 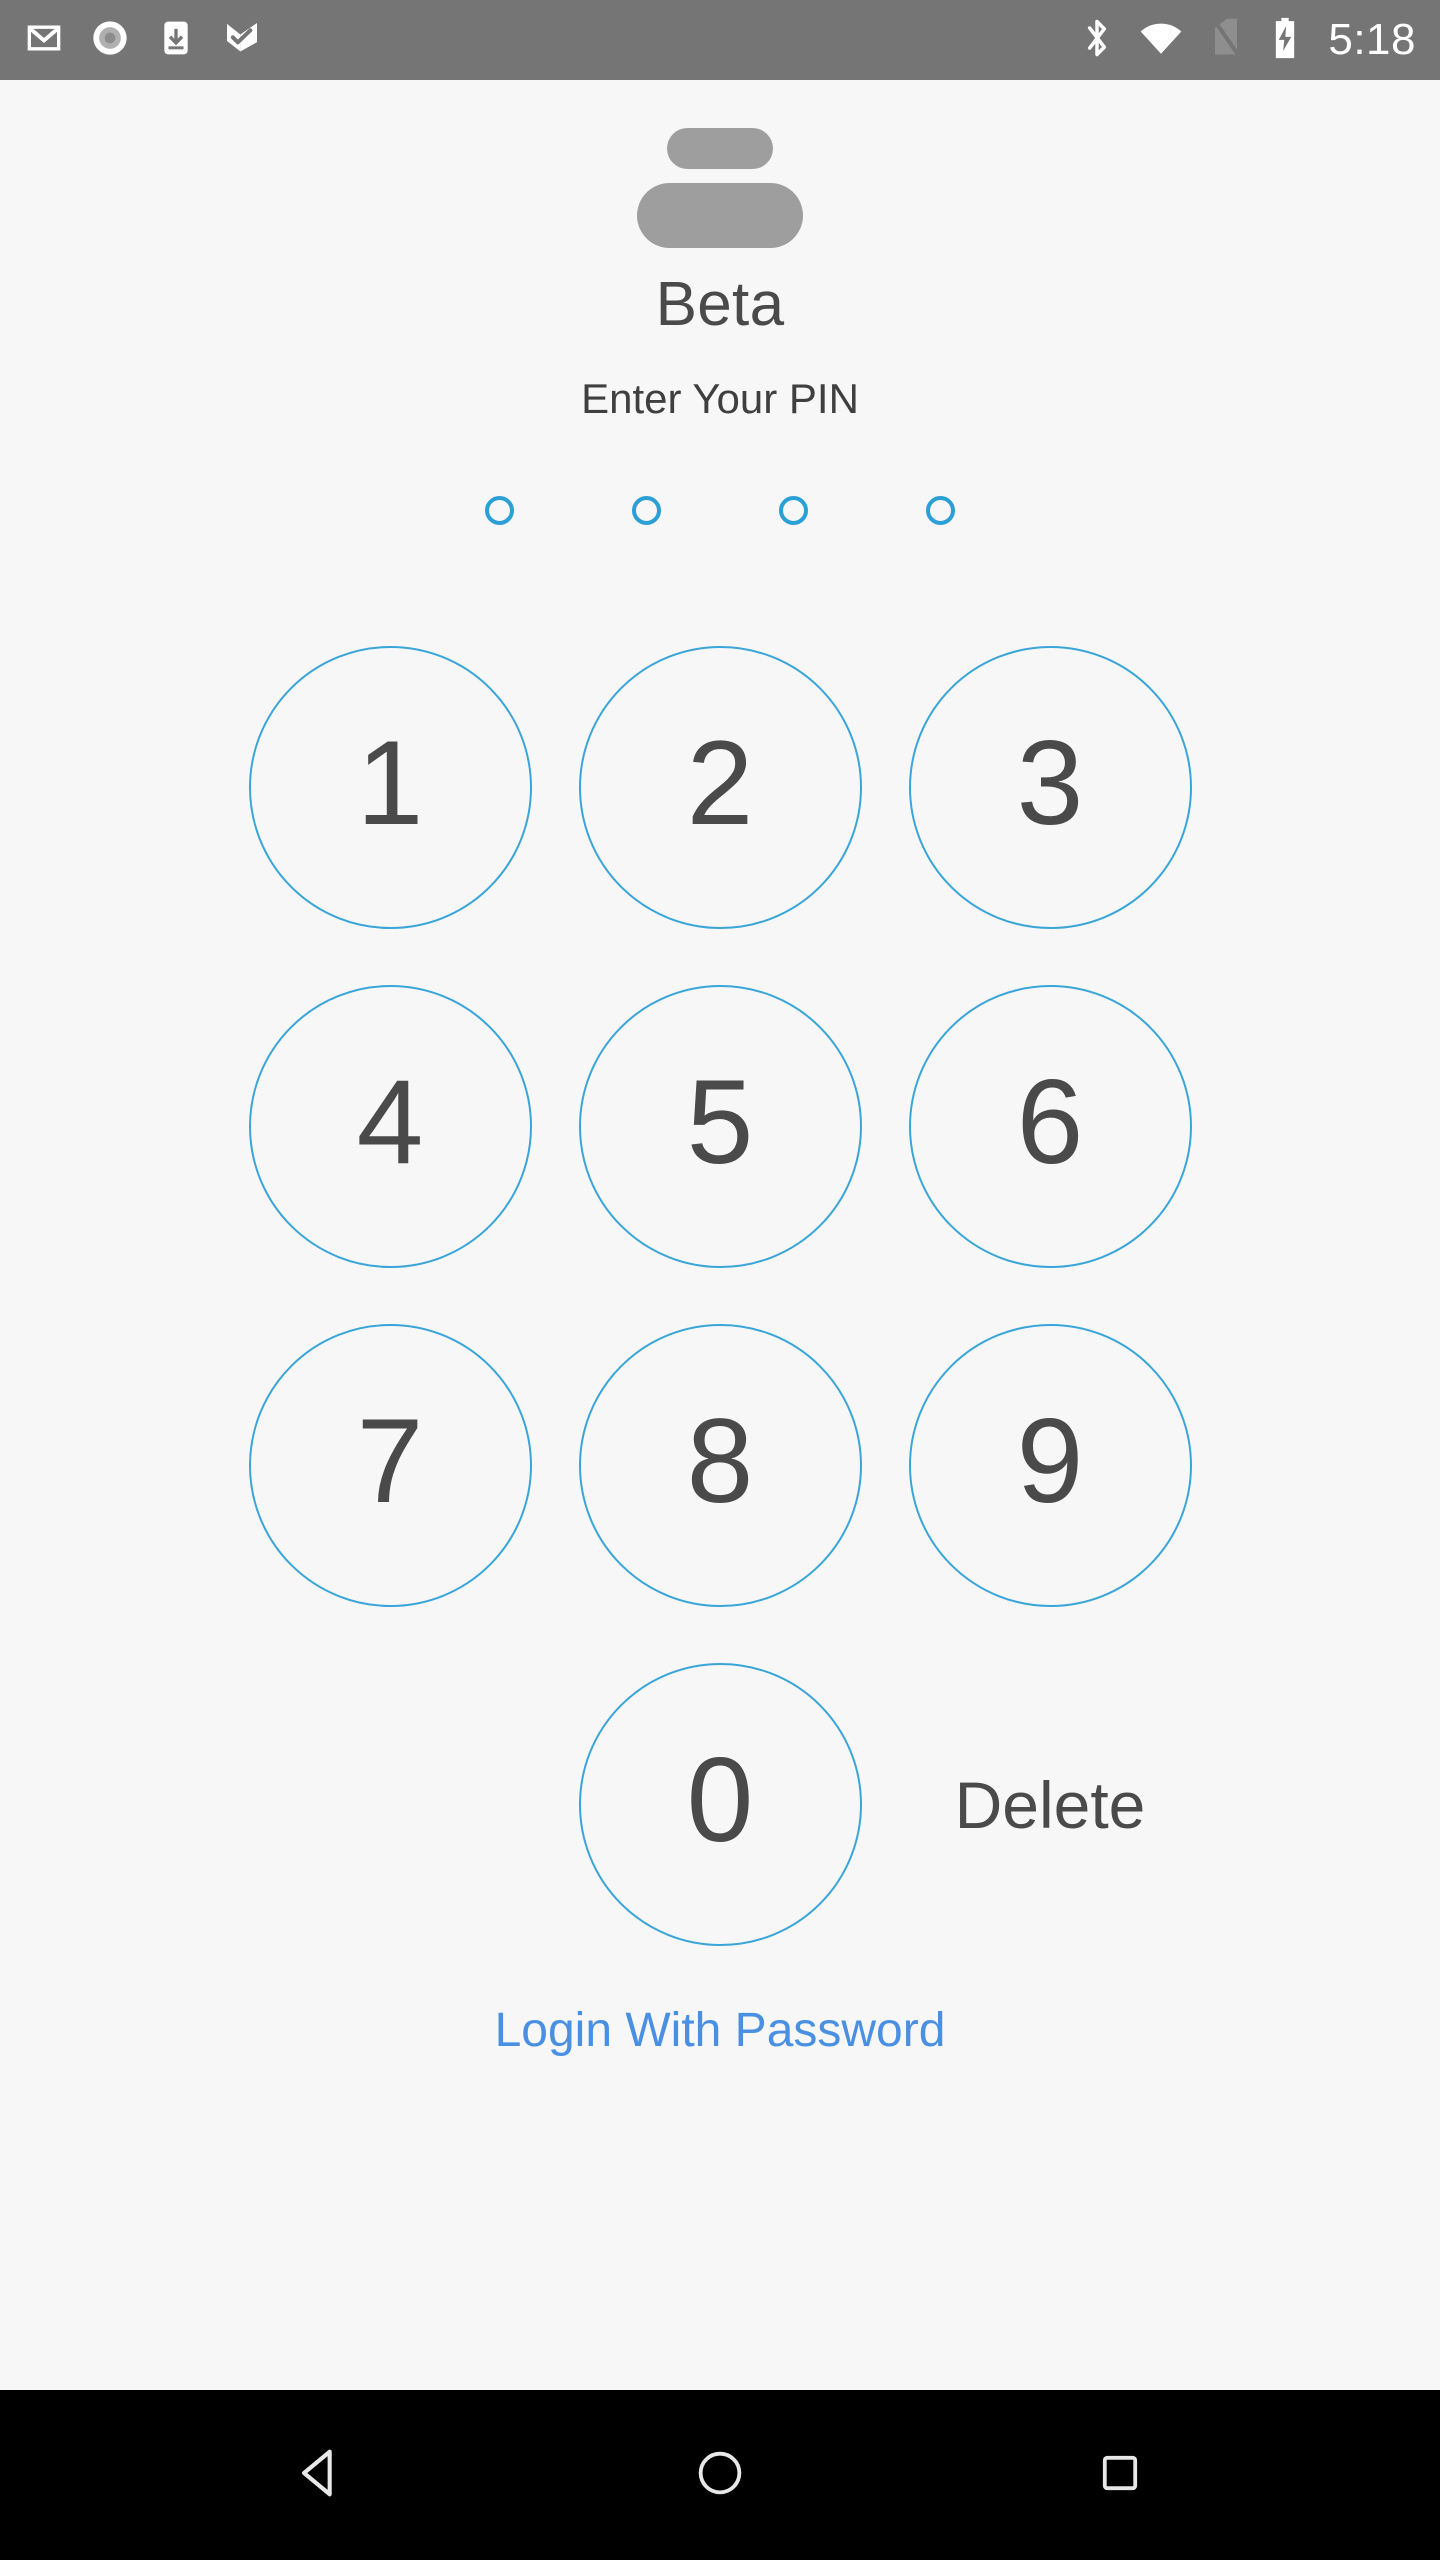 What do you see at coordinates (1050, 1804) in the screenshot?
I see `keypad-delete-button: Delete` at bounding box center [1050, 1804].